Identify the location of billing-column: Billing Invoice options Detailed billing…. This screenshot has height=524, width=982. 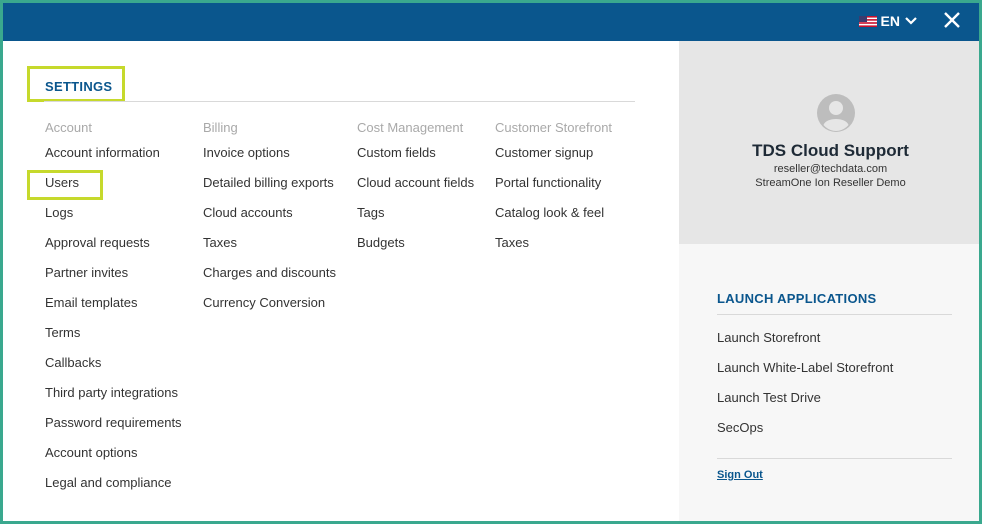
(269, 220).